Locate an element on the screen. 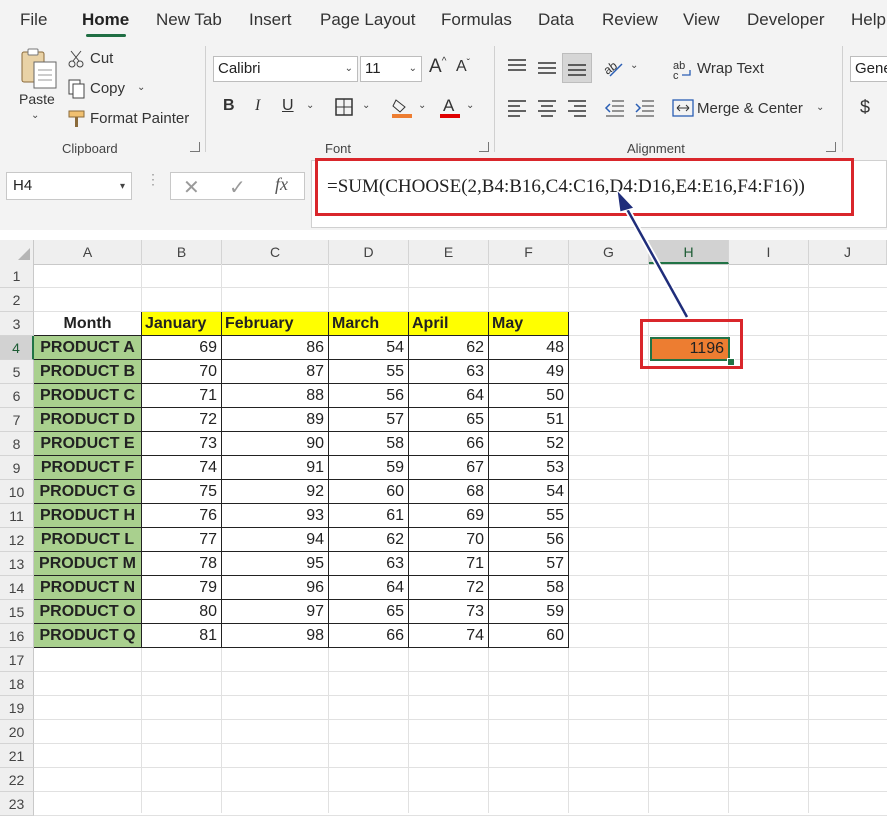  row-header-9: 9 is located at coordinates (17, 468).